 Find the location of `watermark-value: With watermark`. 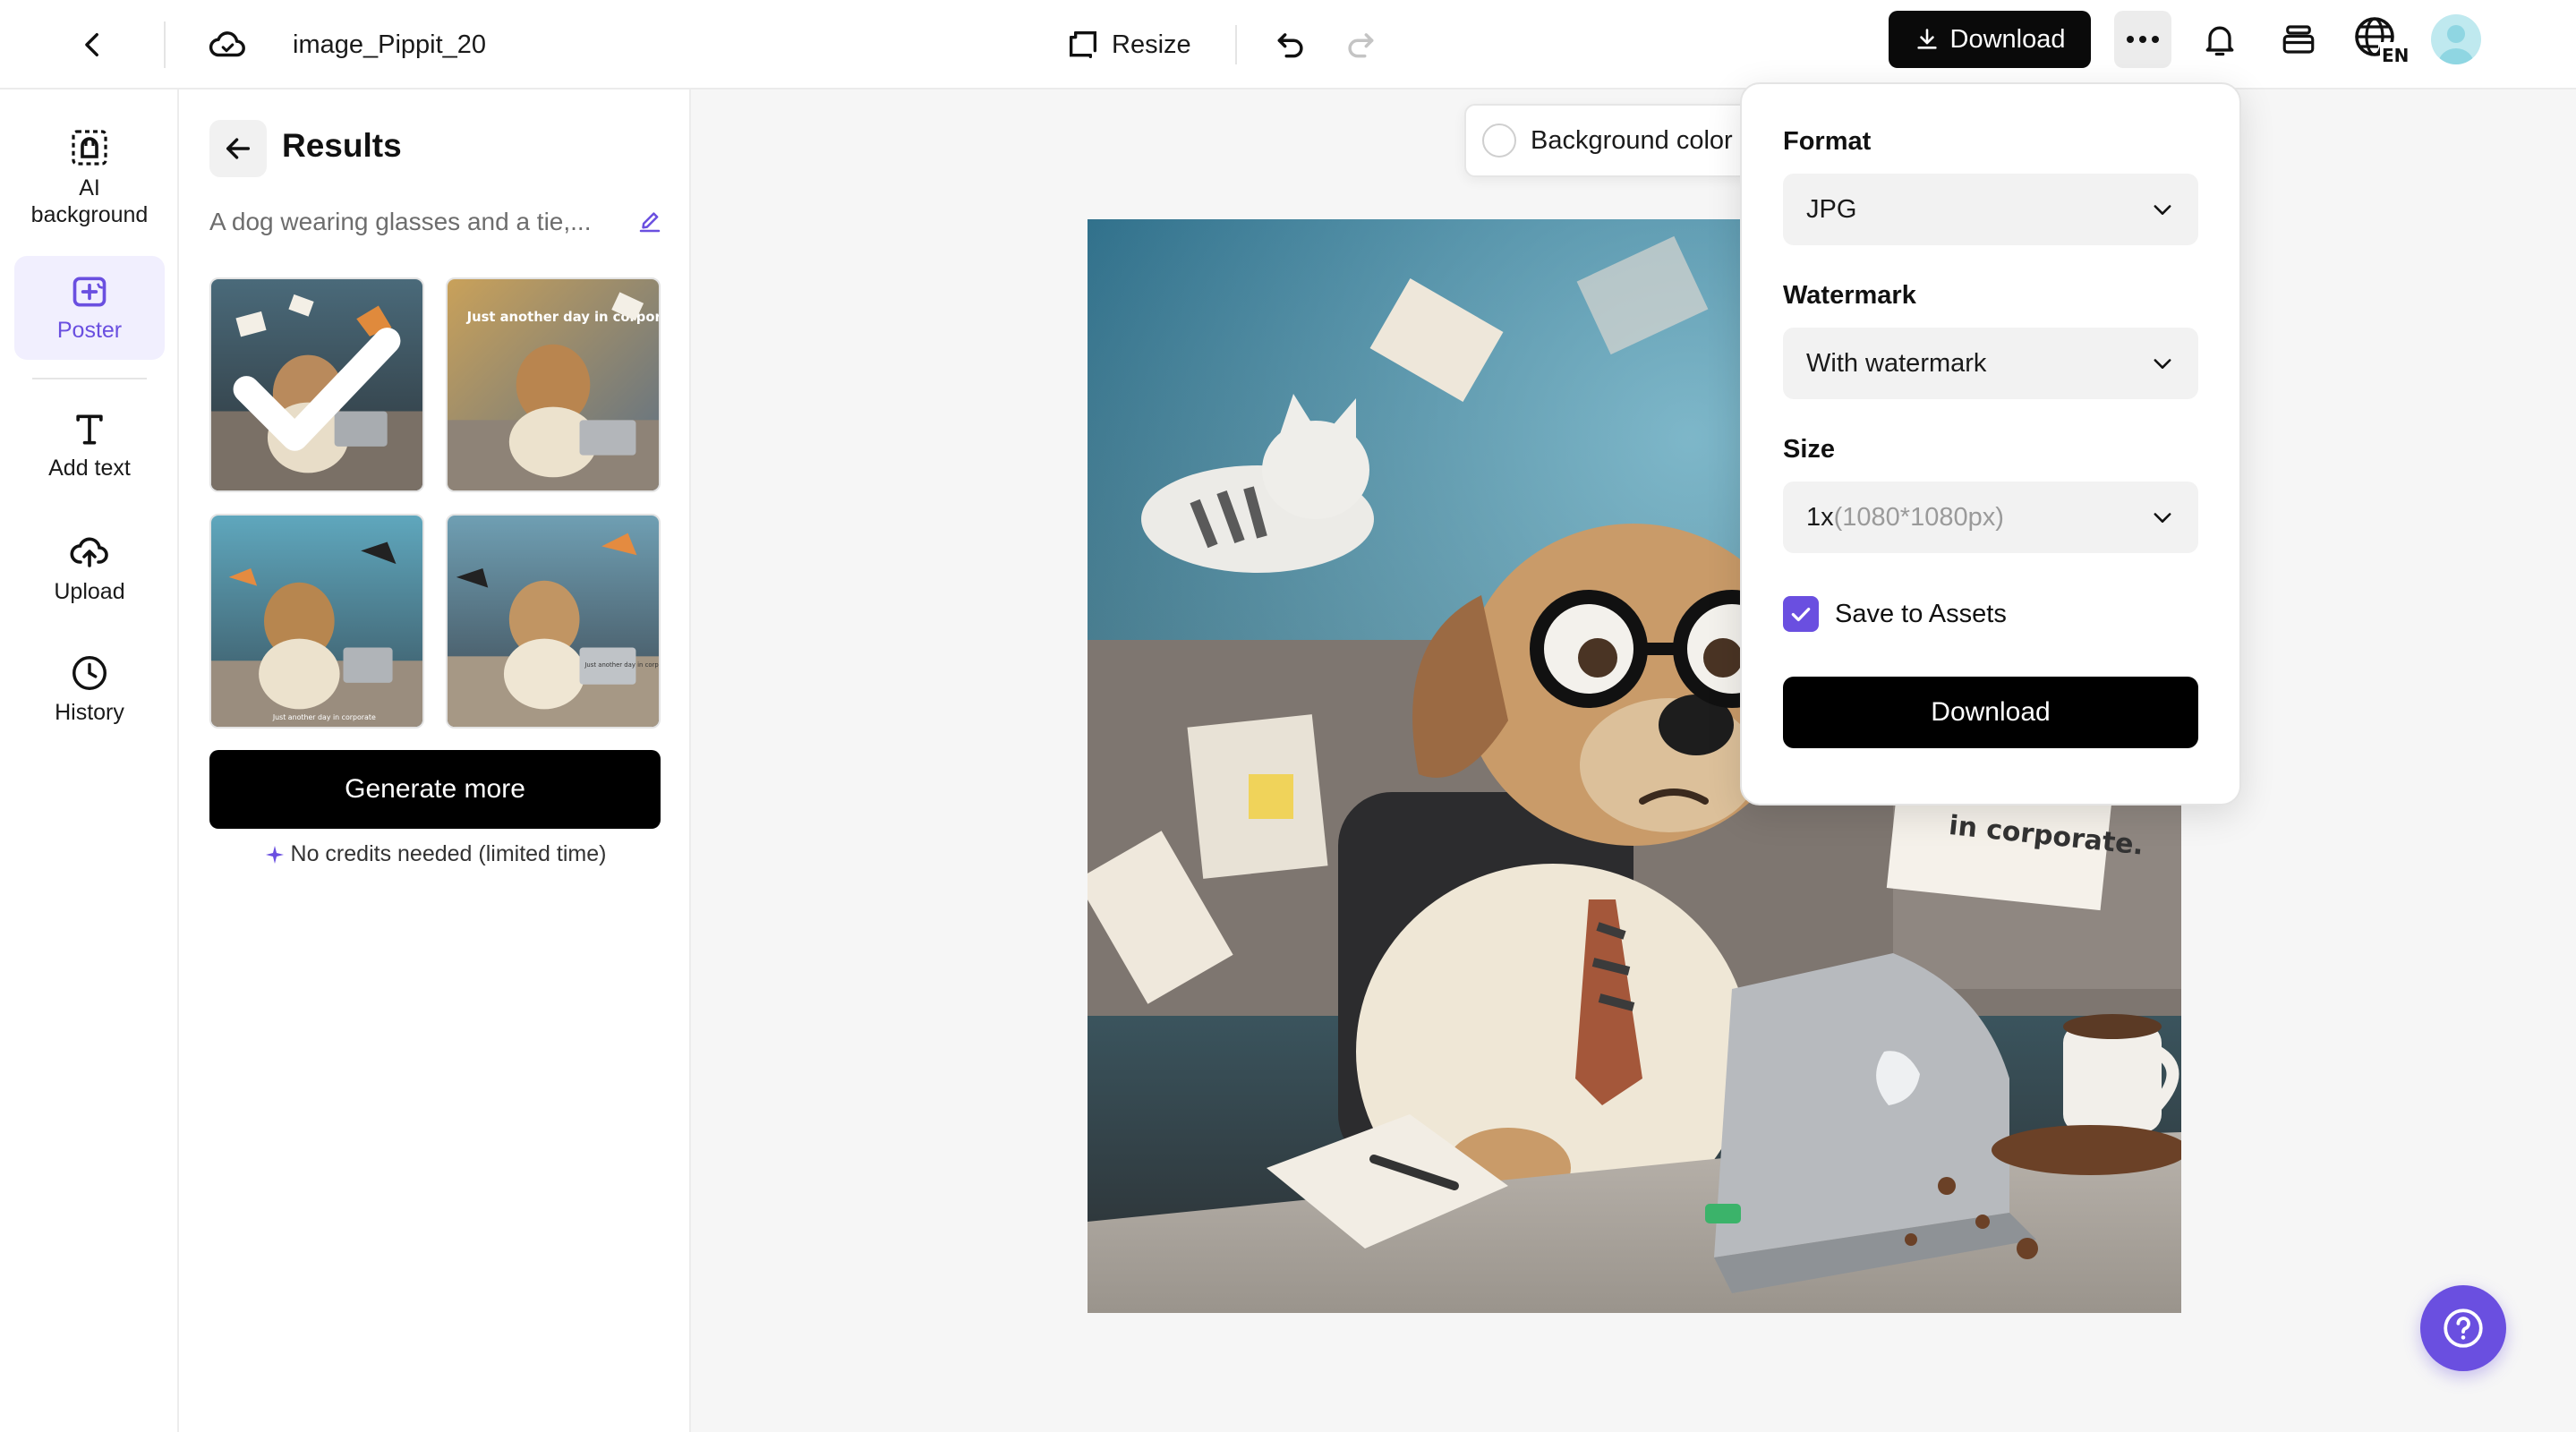

watermark-value: With watermark is located at coordinates (1896, 363).